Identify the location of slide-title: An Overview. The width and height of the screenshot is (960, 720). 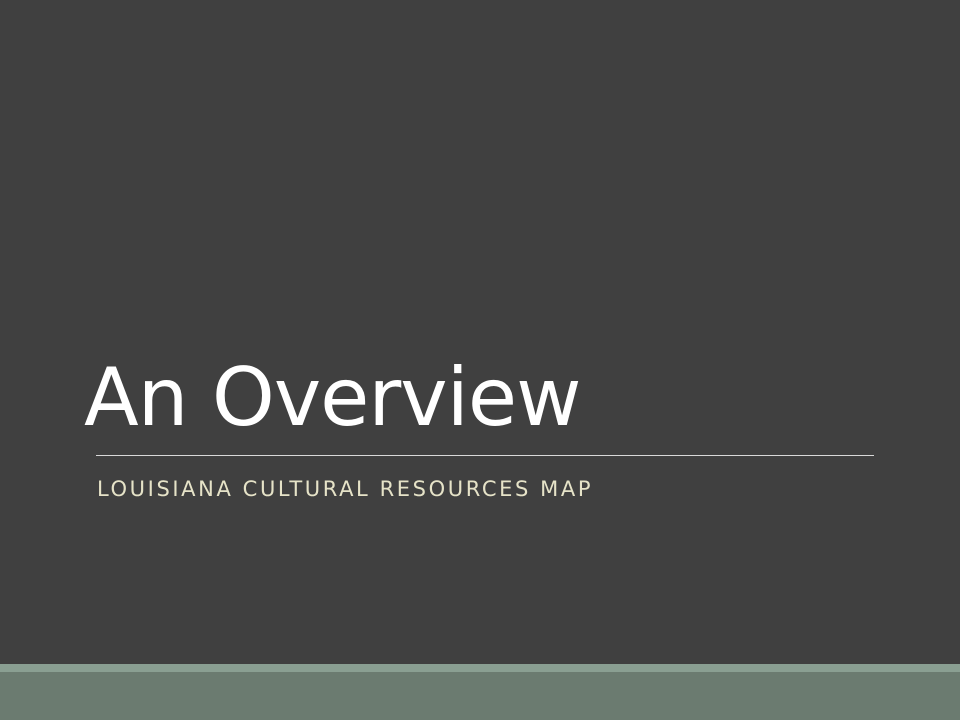
(332, 397).